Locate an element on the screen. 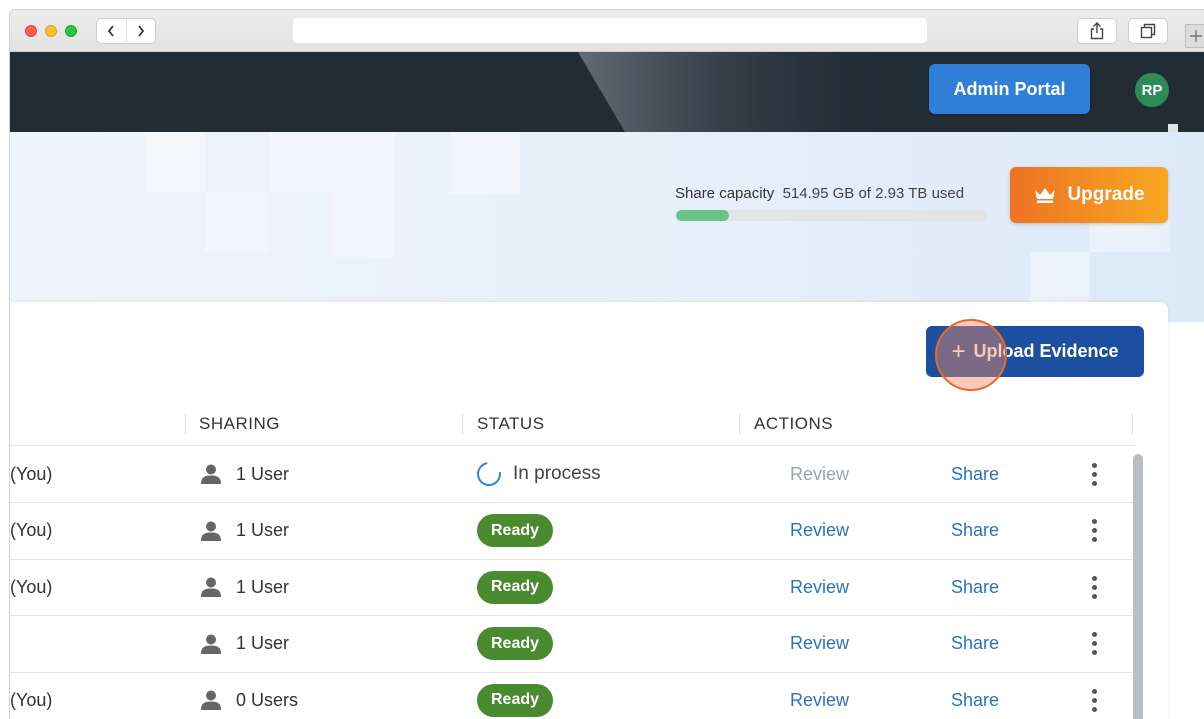 This screenshot has width=1204, height=719. crown-icon is located at coordinates (1045, 195).